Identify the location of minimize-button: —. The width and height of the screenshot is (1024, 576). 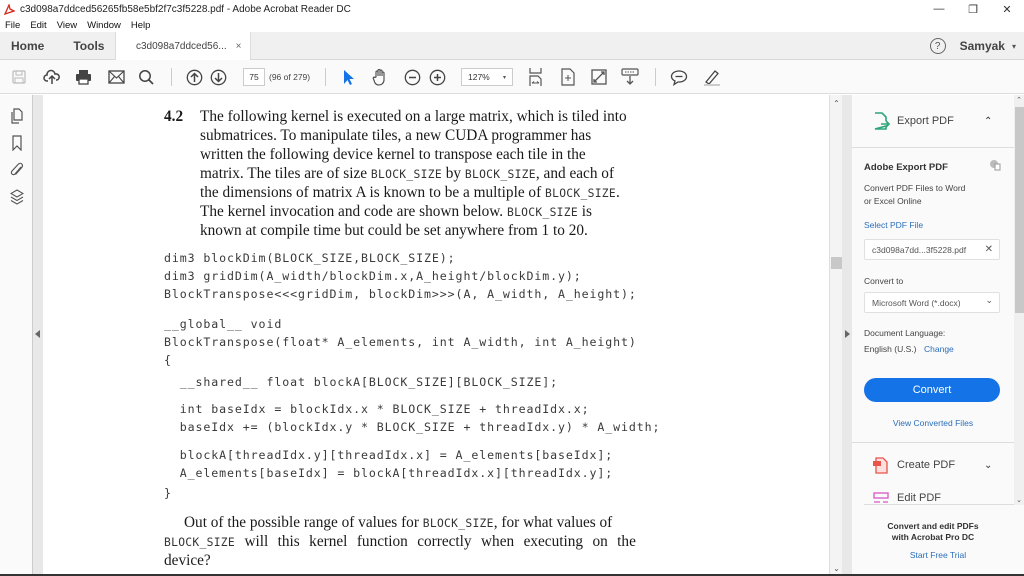
(939, 9).